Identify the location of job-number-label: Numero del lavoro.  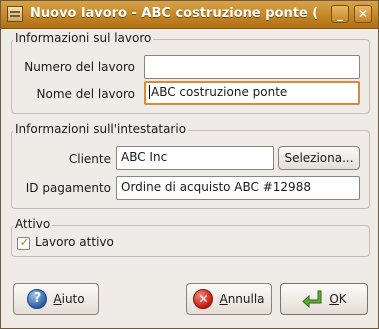
(79, 67).